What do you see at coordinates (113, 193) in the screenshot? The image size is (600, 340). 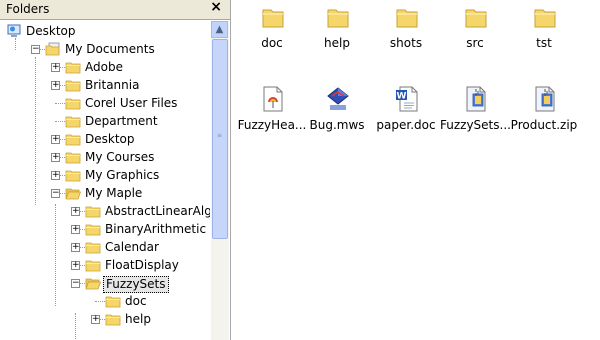 I see `tree-item-label: My Maple` at bounding box center [113, 193].